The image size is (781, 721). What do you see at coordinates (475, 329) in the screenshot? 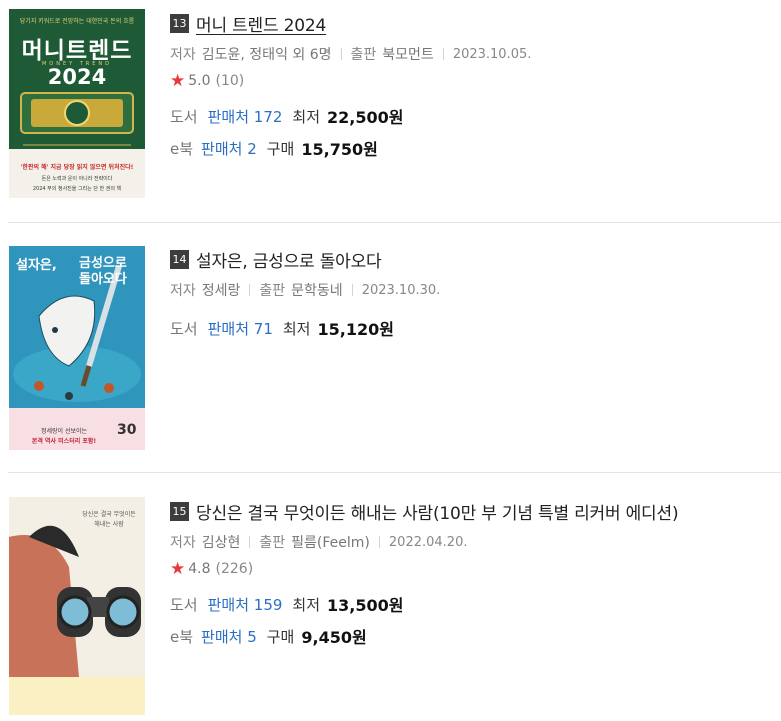
I see `print-price-row: 도서 판매처 71 최저 15,120원` at bounding box center [475, 329].